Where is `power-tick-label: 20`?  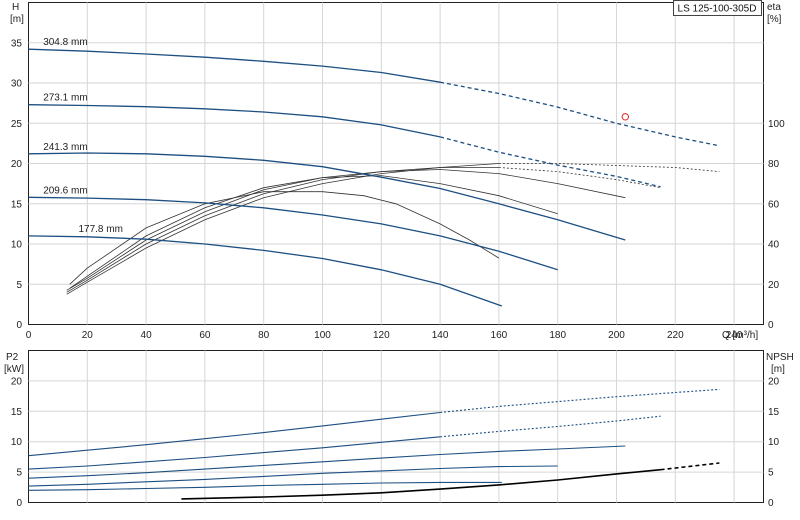
power-tick-label: 20 is located at coordinates (17, 381).